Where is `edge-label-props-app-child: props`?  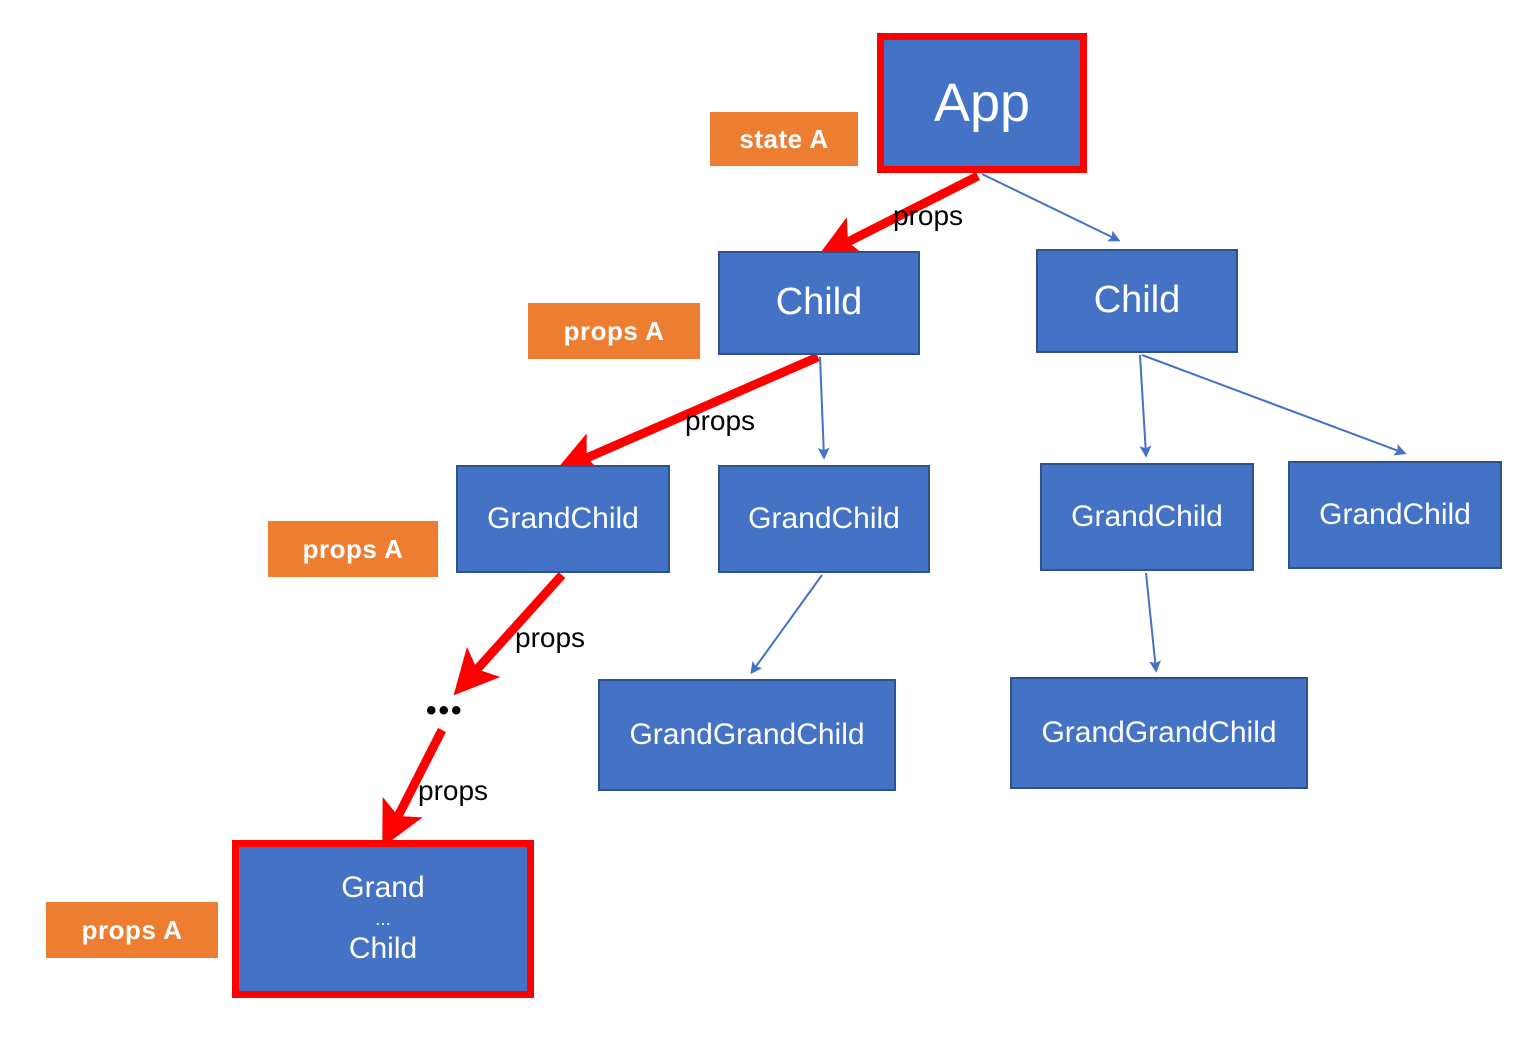 edge-label-props-app-child: props is located at coordinates (928, 215).